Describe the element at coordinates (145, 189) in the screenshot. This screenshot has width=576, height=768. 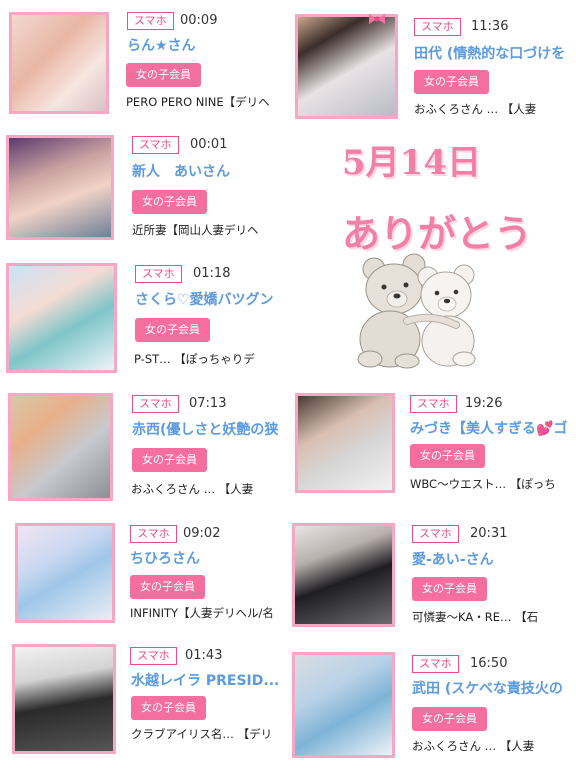
I see `list-item: スマホ 00:01 新人 あいさん 女の子会員 近所妻【岡山人妻デリヘ` at that location.